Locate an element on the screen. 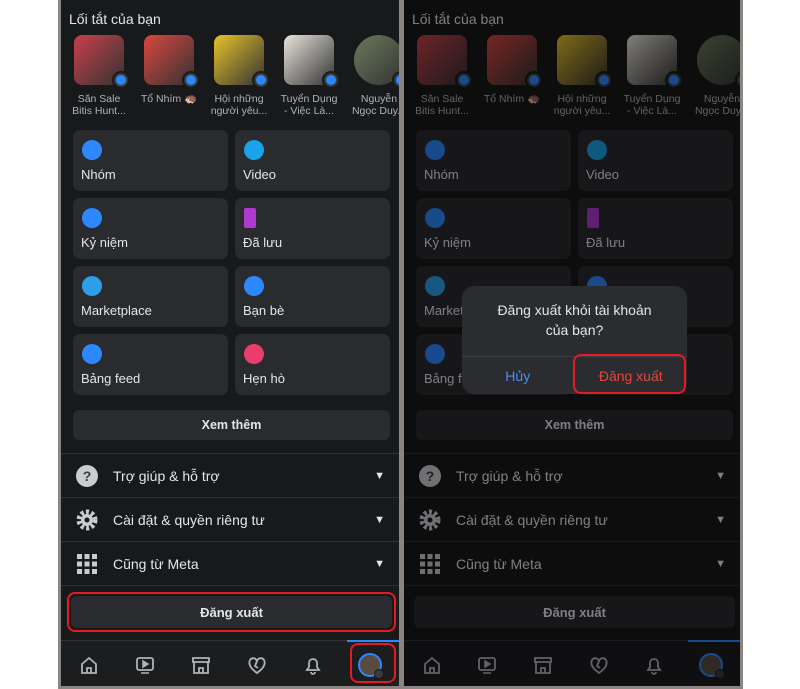  menu-card-bookmark: Đã lưu is located at coordinates (312, 228).